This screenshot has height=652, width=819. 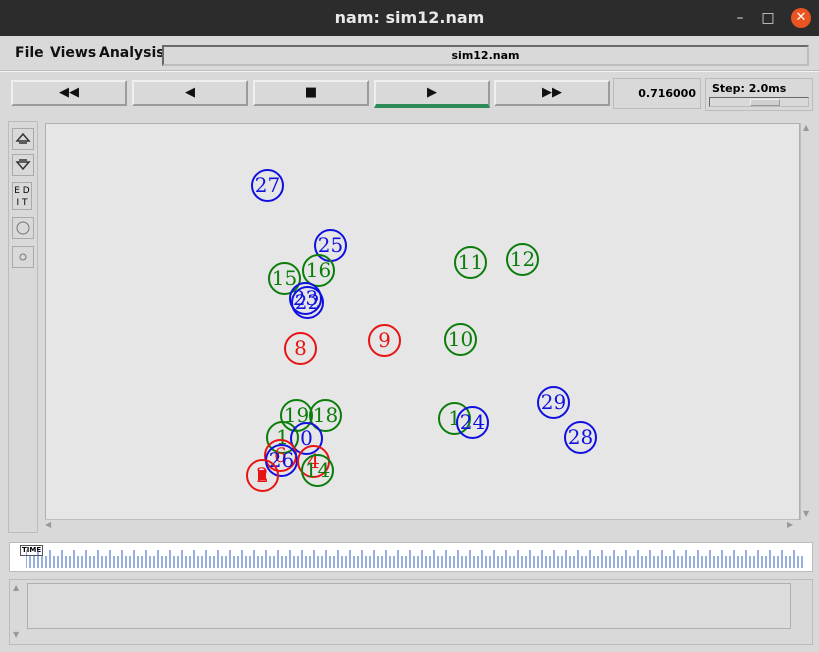 I want to click on filename-display: sim12.nam, so click(x=485, y=55).